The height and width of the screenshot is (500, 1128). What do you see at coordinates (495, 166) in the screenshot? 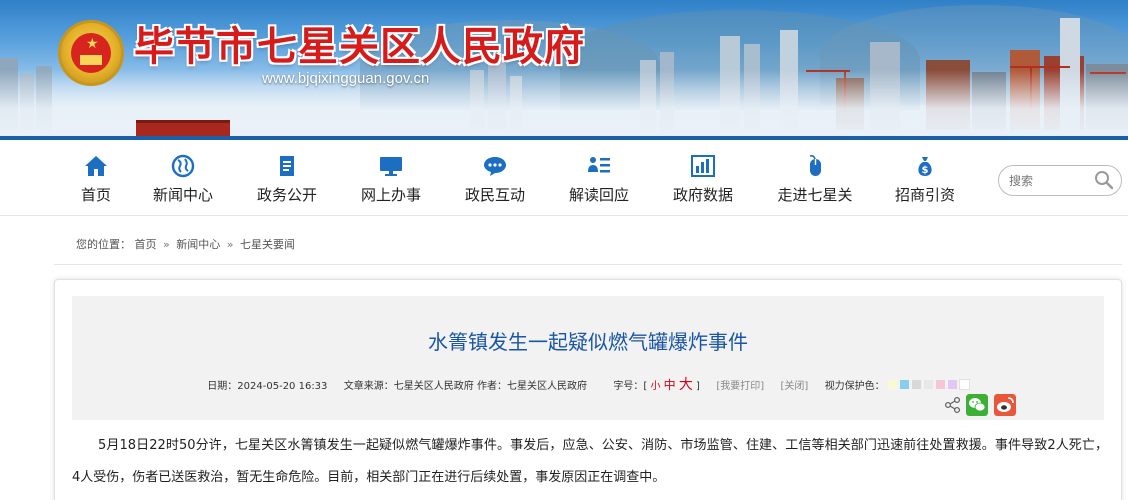
I see `chat-icon` at bounding box center [495, 166].